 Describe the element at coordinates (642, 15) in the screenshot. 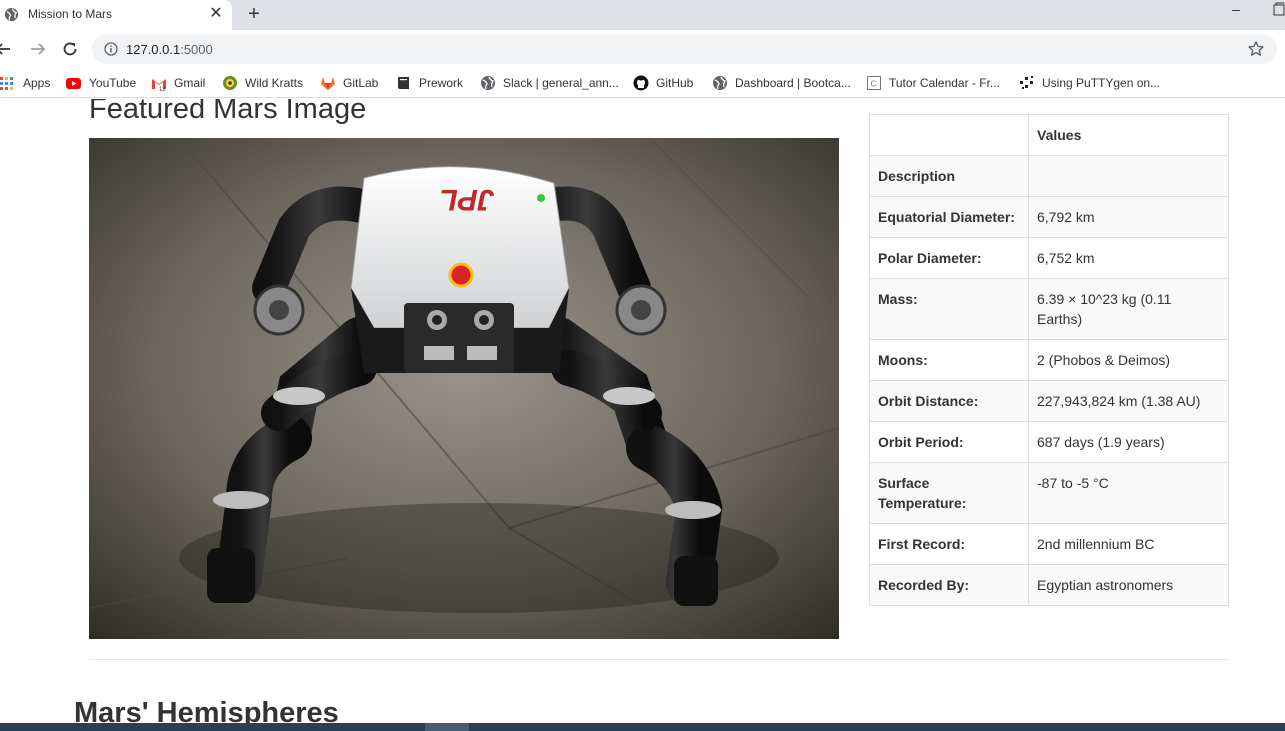

I see `tab-strip: Mission to Mars ✕ + –` at that location.